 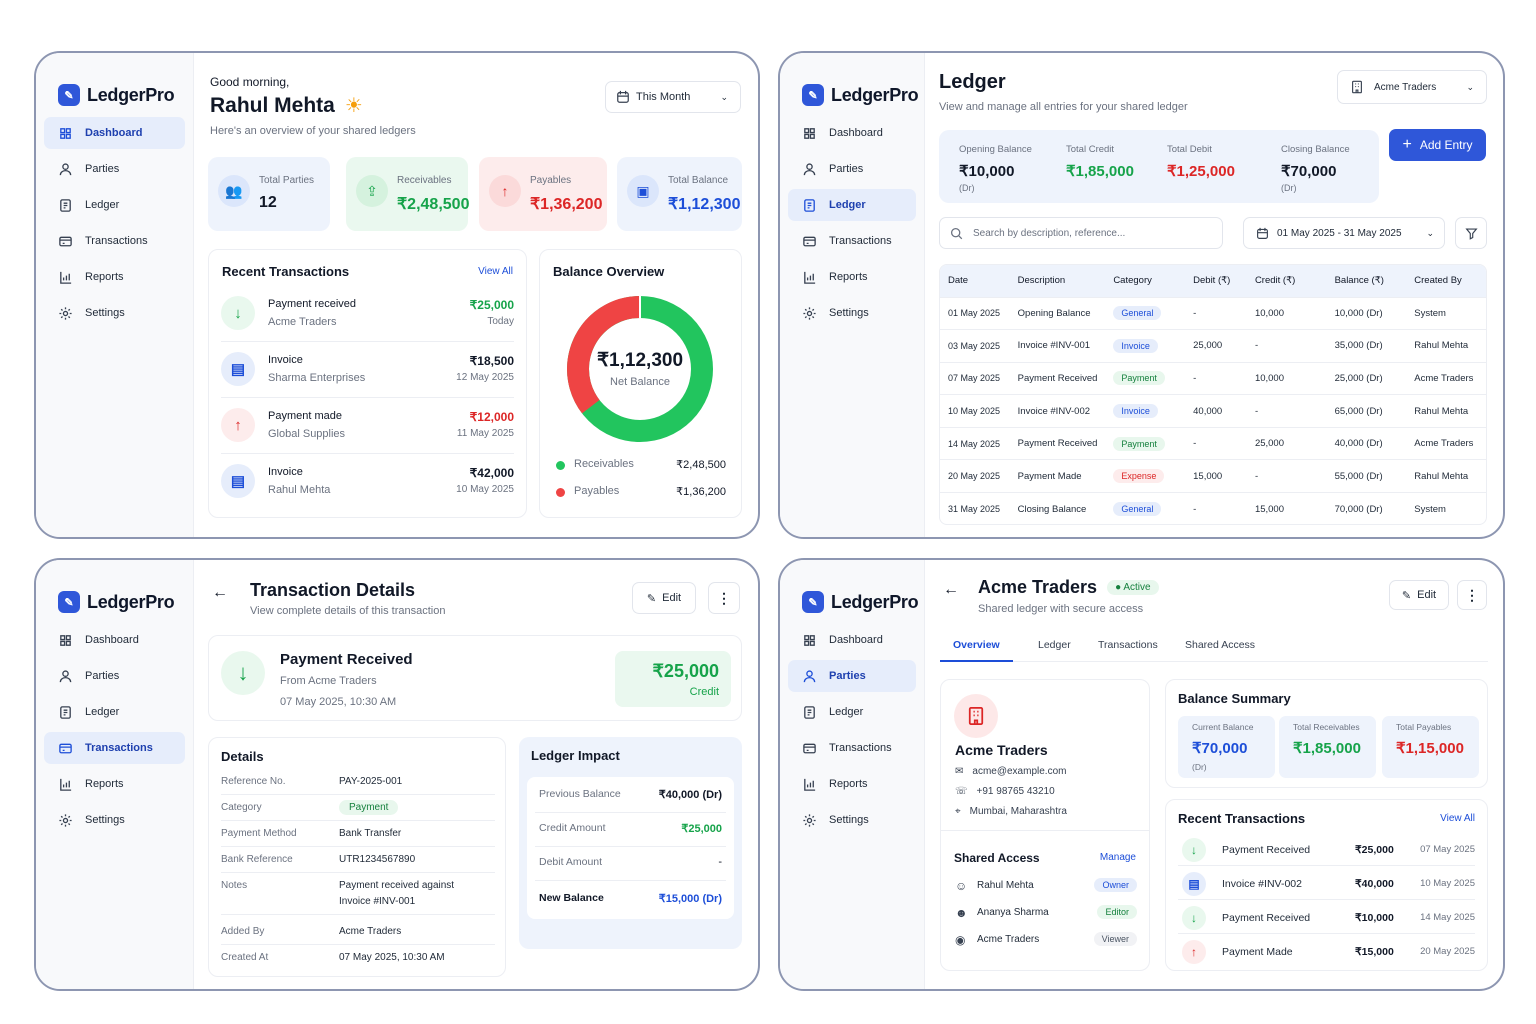 What do you see at coordinates (69, 95) in the screenshot?
I see `logo-icon: ✎` at bounding box center [69, 95].